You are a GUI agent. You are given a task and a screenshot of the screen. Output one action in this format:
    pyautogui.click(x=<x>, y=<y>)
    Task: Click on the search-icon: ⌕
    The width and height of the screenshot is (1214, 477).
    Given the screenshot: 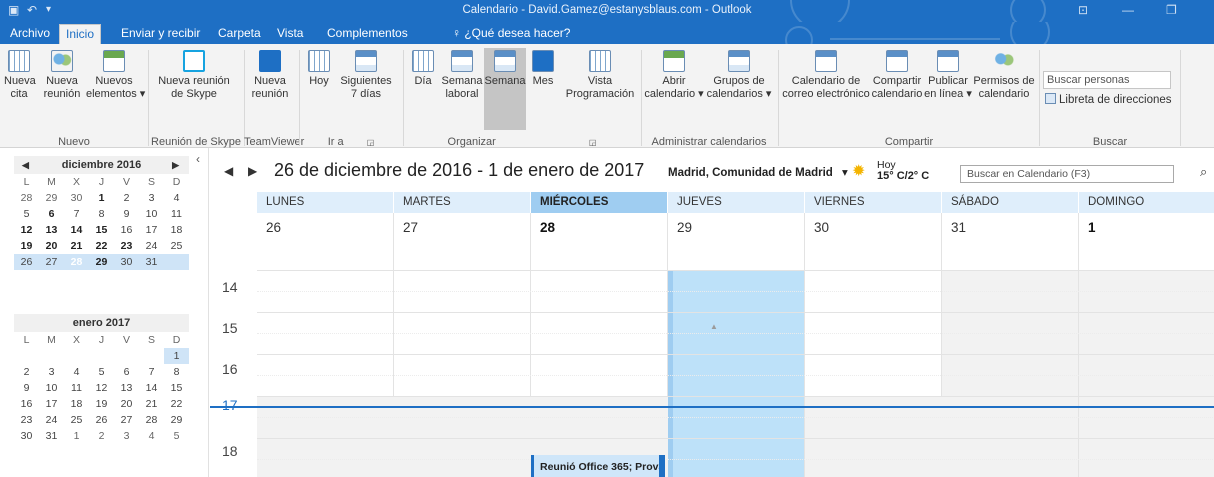 What is the action you would take?
    pyautogui.click(x=1203, y=172)
    